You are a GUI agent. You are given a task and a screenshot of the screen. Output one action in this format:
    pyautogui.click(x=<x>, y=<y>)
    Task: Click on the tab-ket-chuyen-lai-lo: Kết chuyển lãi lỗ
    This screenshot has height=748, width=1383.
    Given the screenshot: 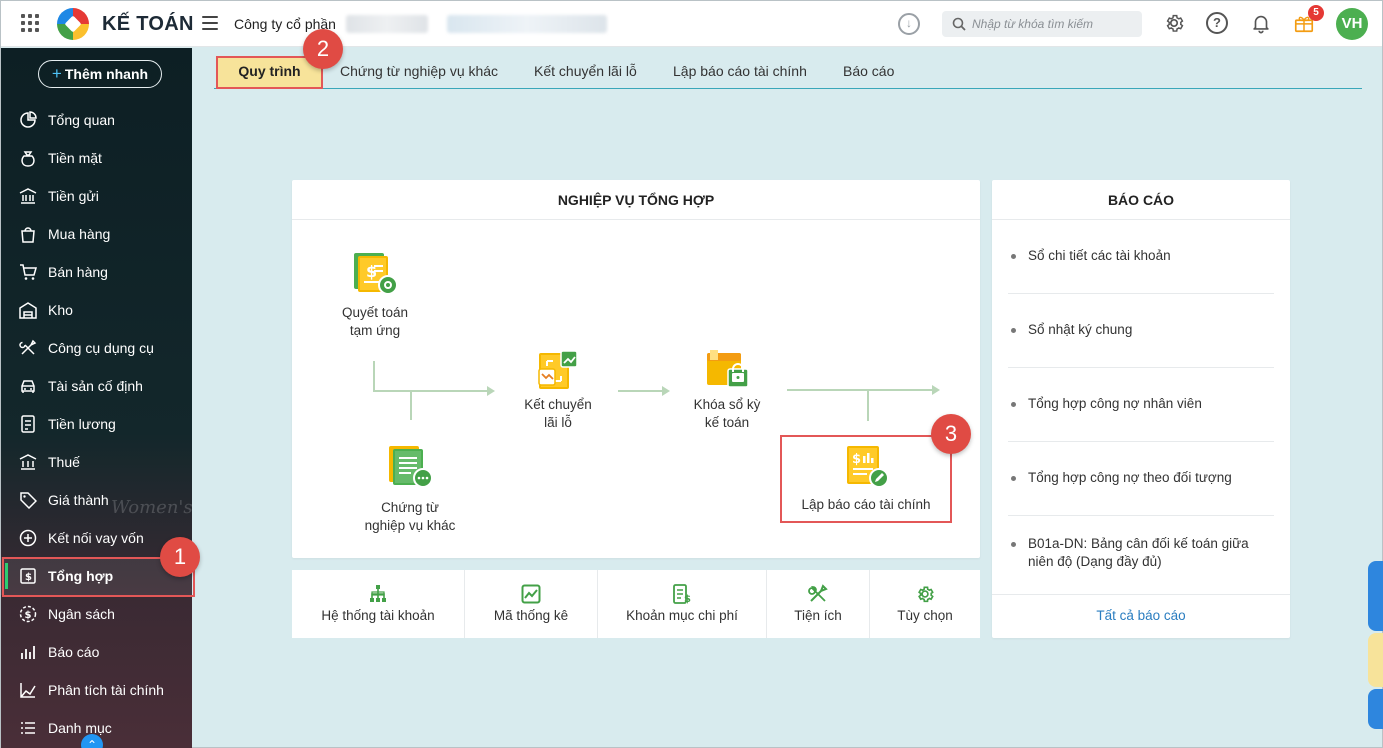 What is the action you would take?
    pyautogui.click(x=585, y=72)
    